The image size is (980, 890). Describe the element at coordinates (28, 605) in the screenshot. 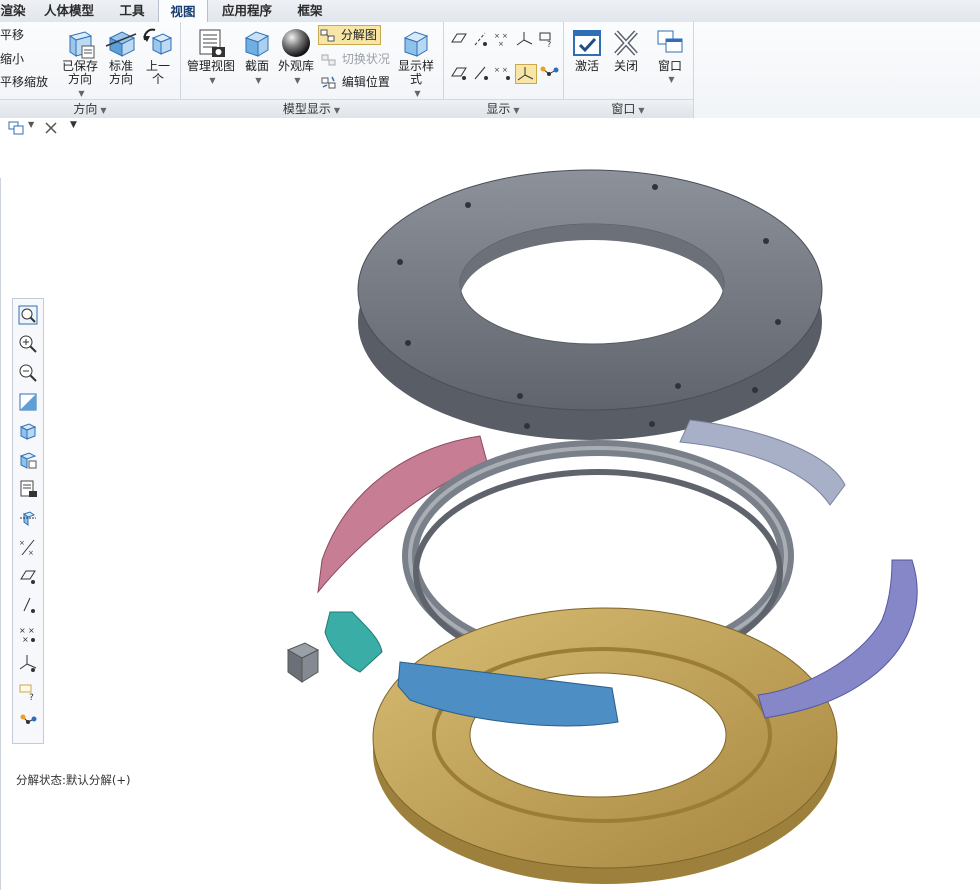

I see `axis-display-tool-button` at that location.